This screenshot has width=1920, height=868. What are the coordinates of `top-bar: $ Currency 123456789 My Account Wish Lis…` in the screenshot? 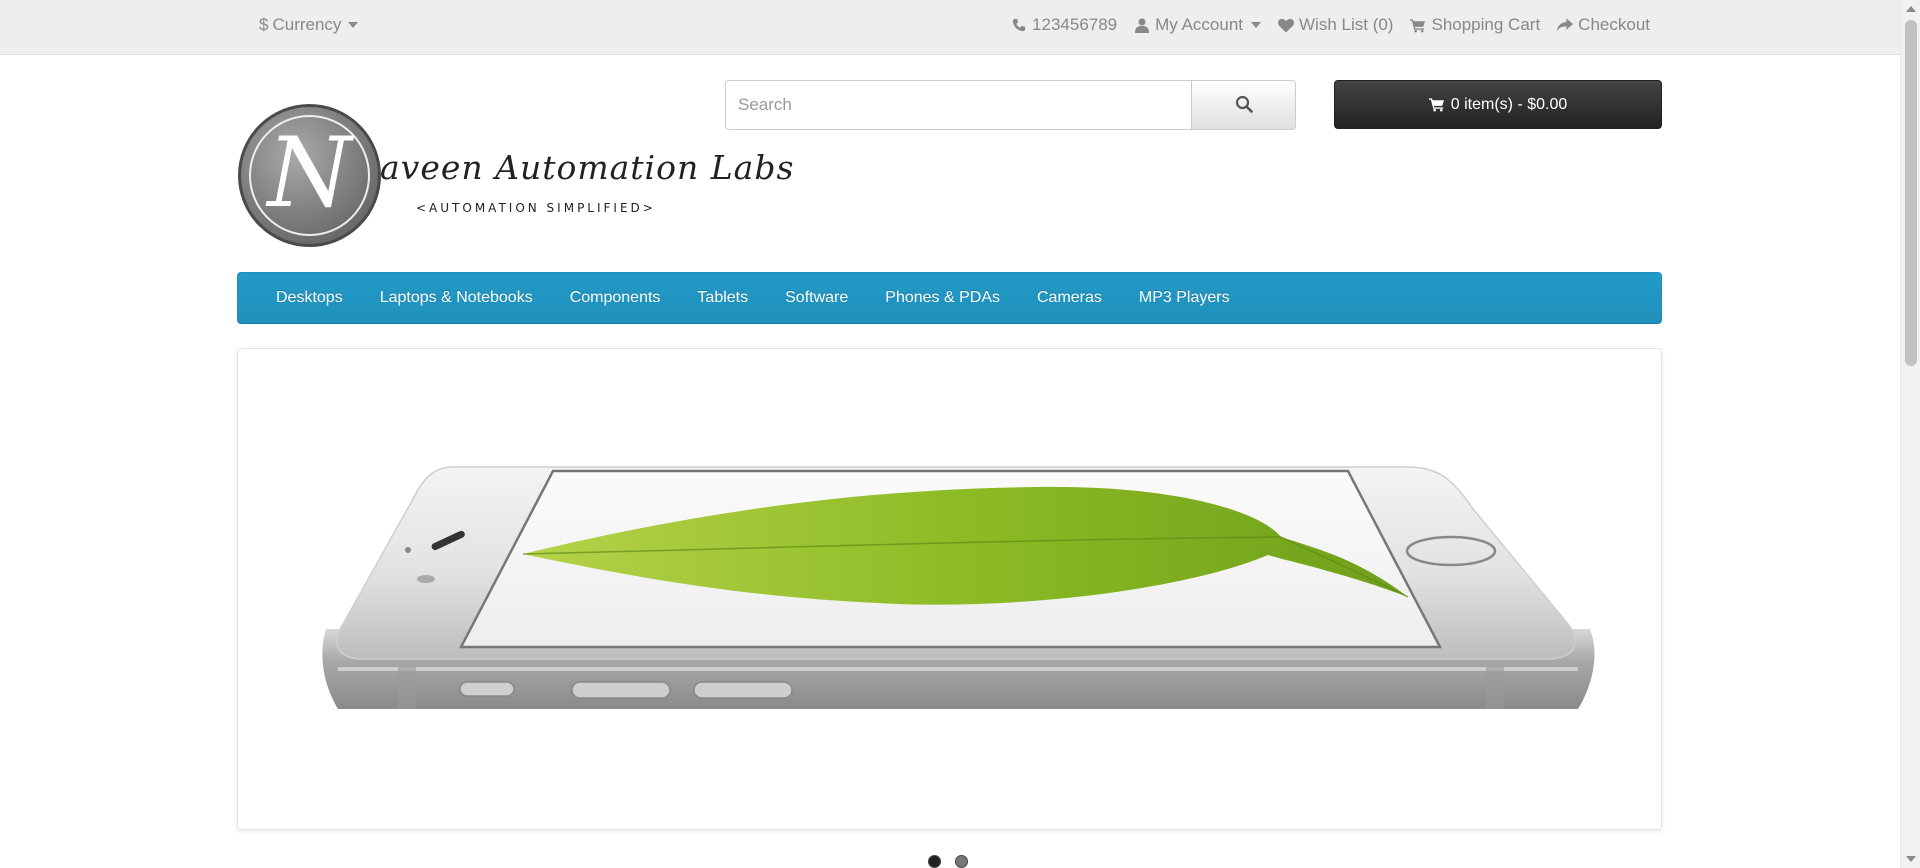 It's located at (950, 27).